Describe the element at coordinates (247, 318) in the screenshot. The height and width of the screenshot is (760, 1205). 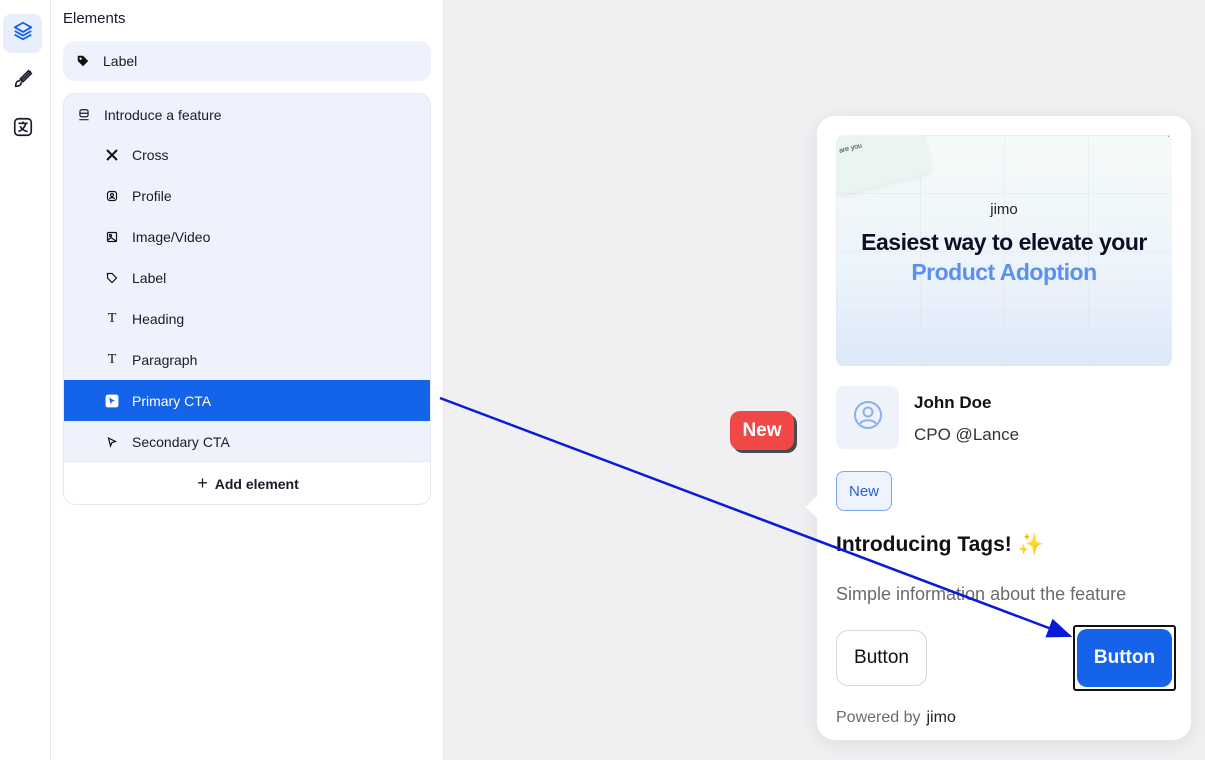
I see `element-item-heading: T Heading` at that location.